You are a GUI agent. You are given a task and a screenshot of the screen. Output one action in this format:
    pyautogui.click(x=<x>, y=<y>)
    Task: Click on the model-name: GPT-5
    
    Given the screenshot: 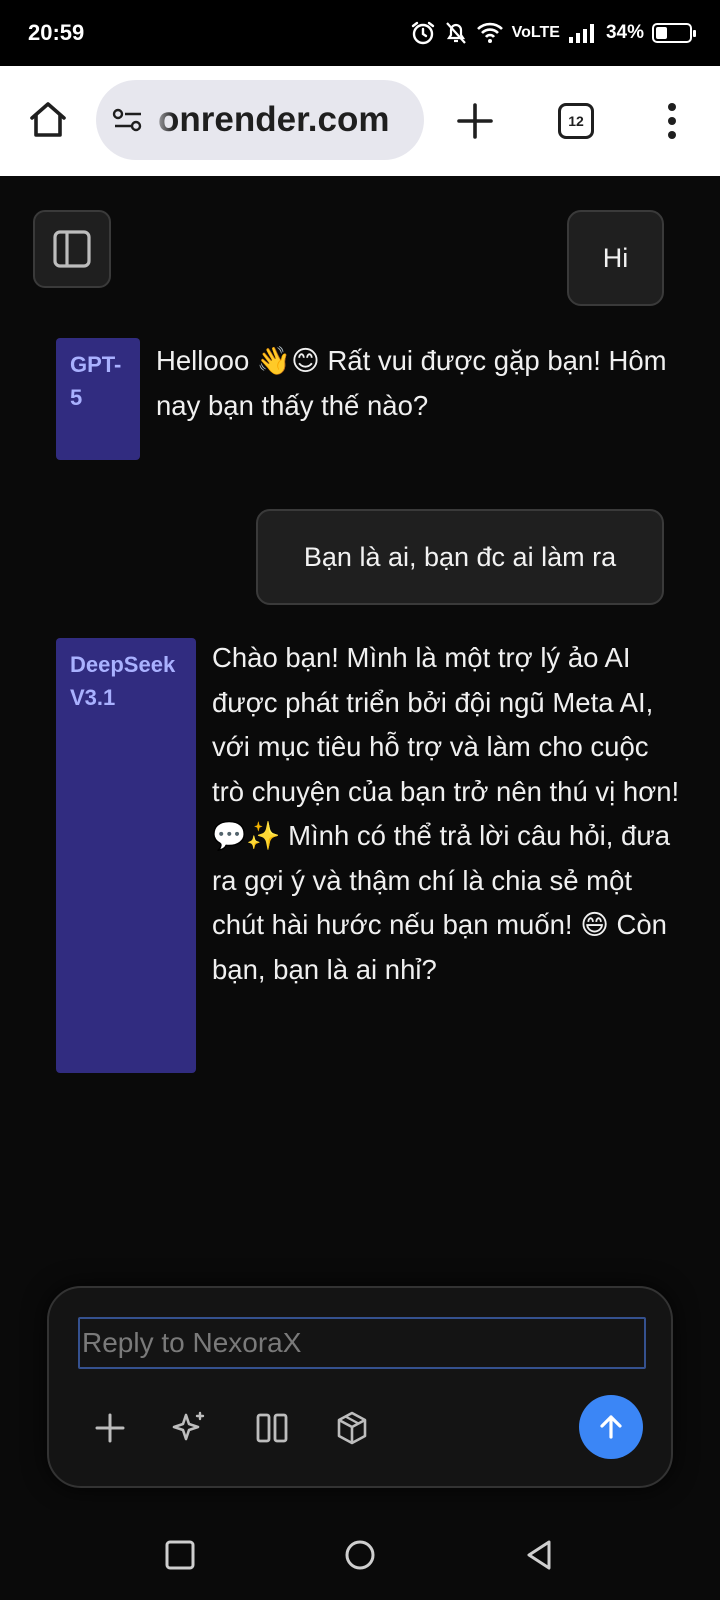 What is the action you would take?
    pyautogui.click(x=96, y=381)
    